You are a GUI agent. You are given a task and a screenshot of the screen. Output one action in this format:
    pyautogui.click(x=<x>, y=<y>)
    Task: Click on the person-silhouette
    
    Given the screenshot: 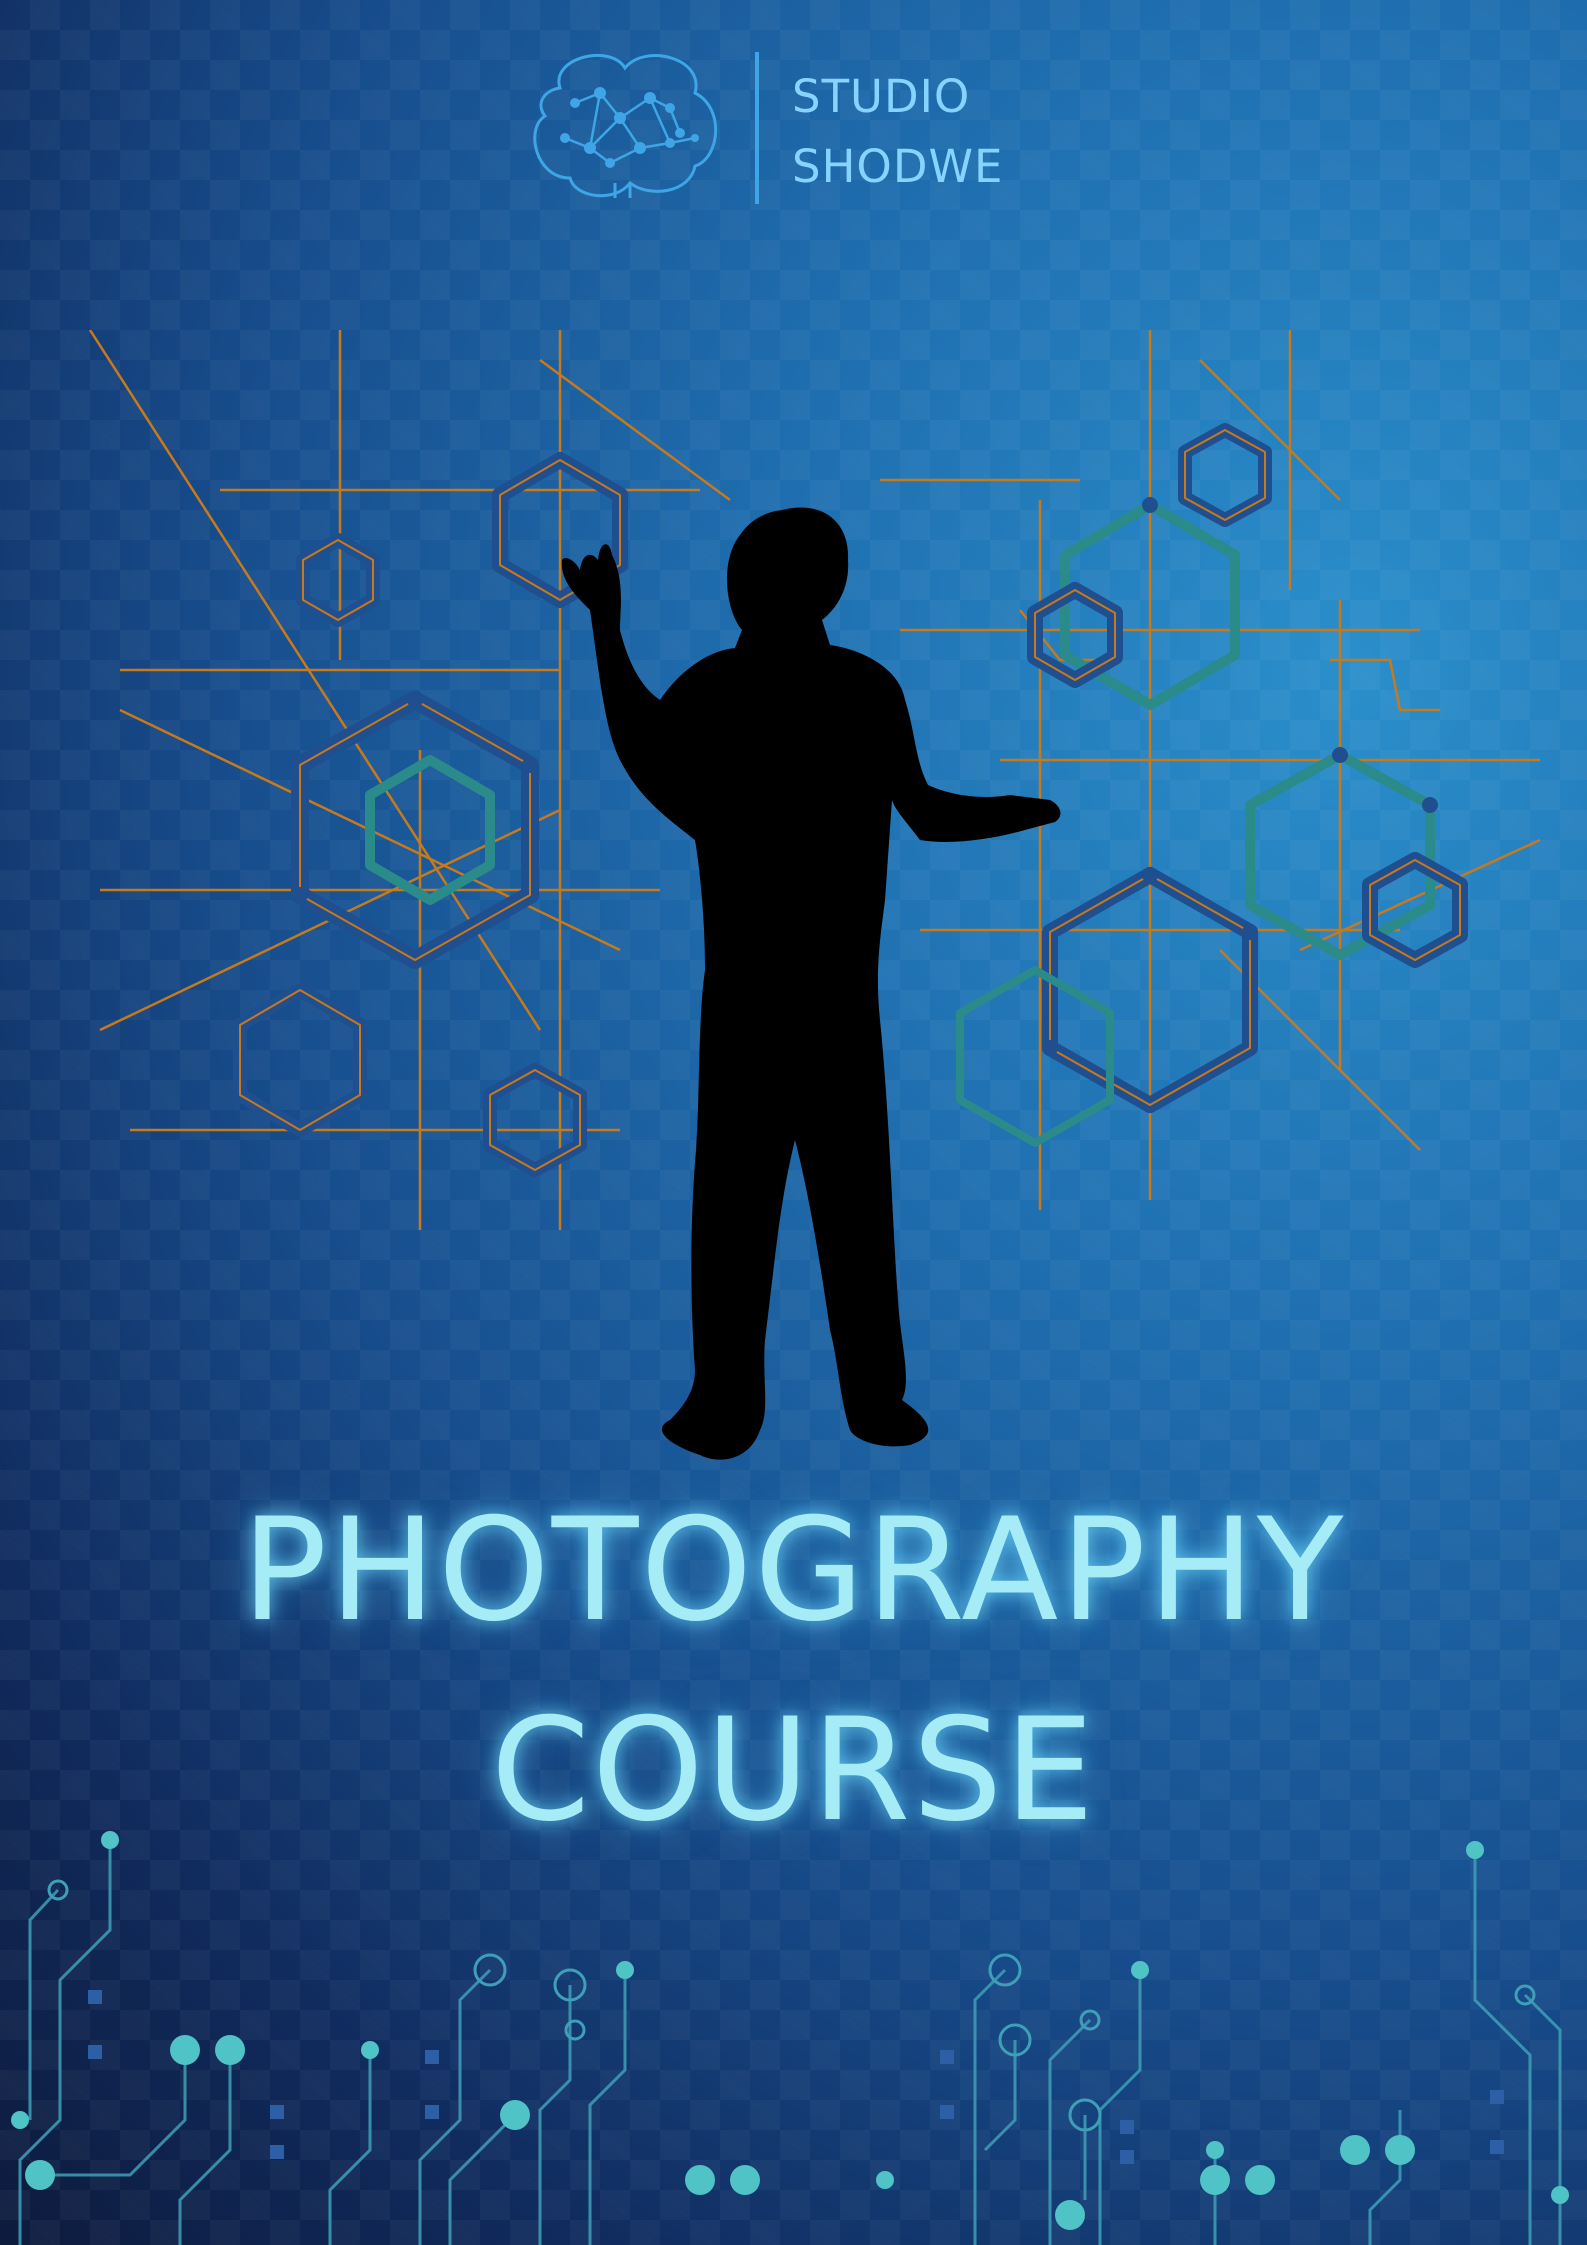 What is the action you would take?
    pyautogui.click(x=811, y=983)
    